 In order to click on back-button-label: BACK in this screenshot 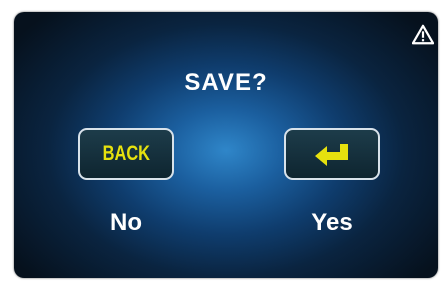, I will do `click(126, 153)`.